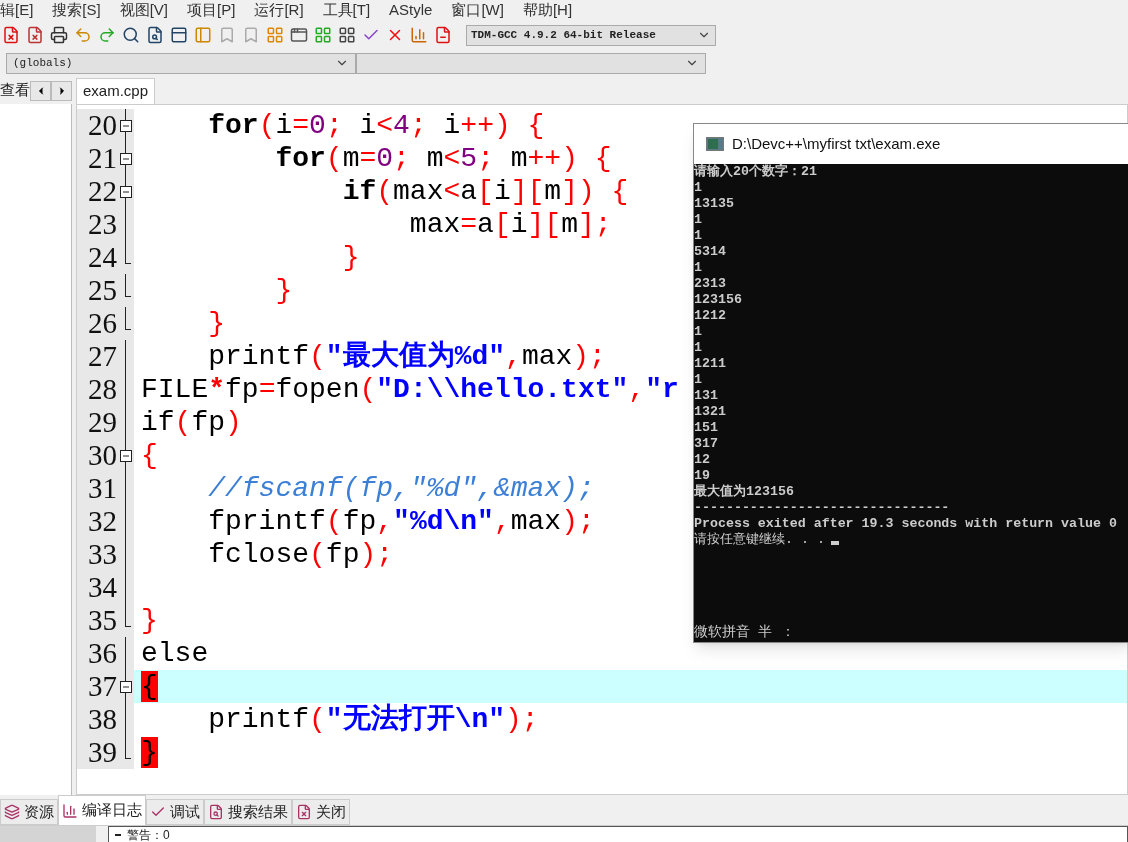 Image resolution: width=1128 pixels, height=842 pixels. What do you see at coordinates (102, 356) in the screenshot?
I see `line-number: 27` at bounding box center [102, 356].